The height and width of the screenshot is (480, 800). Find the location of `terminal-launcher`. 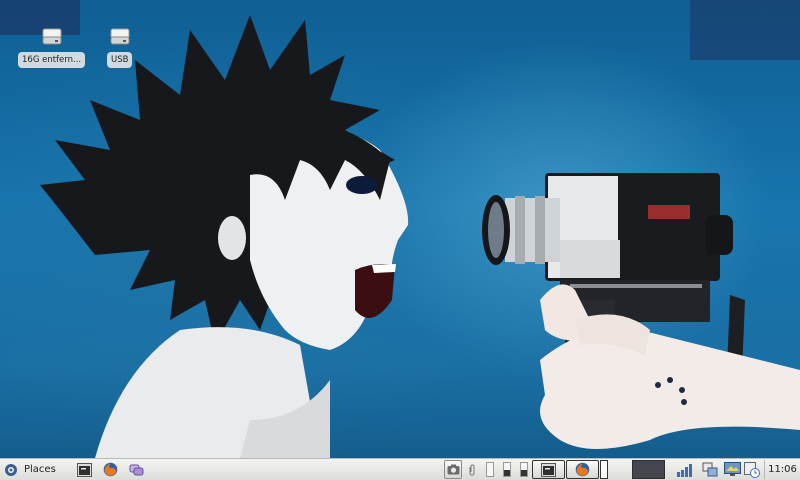

terminal-launcher is located at coordinates (84, 469).